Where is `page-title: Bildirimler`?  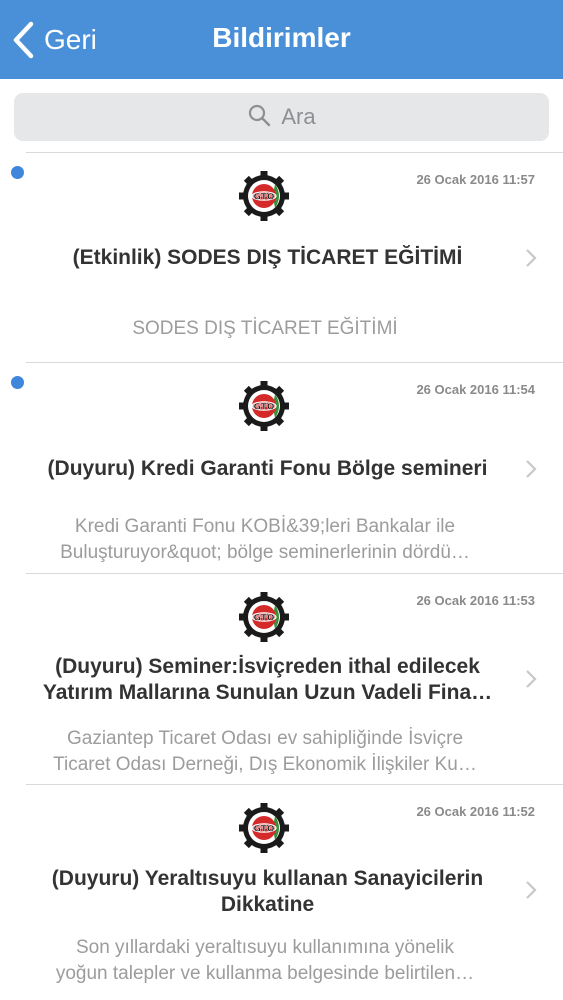
page-title: Bildirimler is located at coordinates (281, 37).